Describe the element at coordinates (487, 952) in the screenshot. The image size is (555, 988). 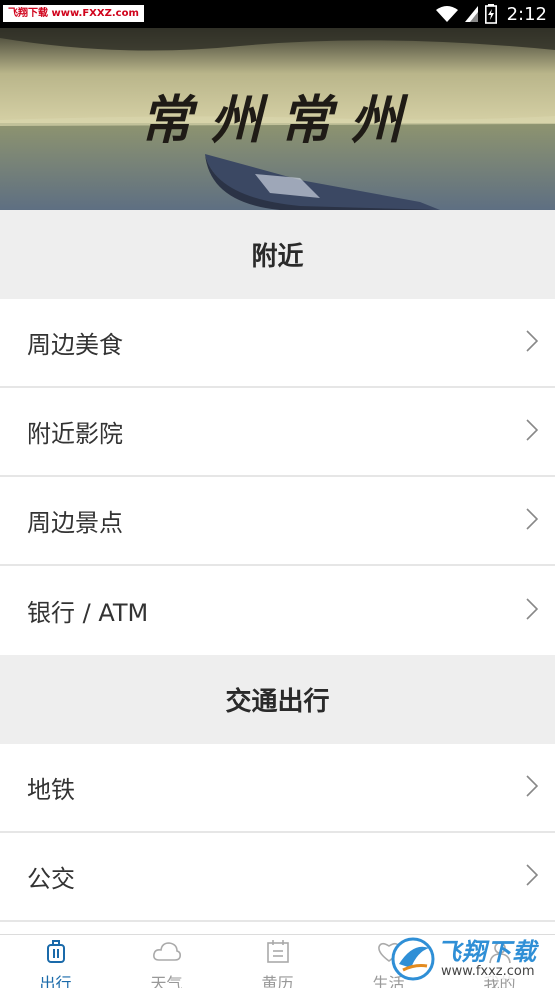
I see `watermark-brand: 飞翔下载` at that location.